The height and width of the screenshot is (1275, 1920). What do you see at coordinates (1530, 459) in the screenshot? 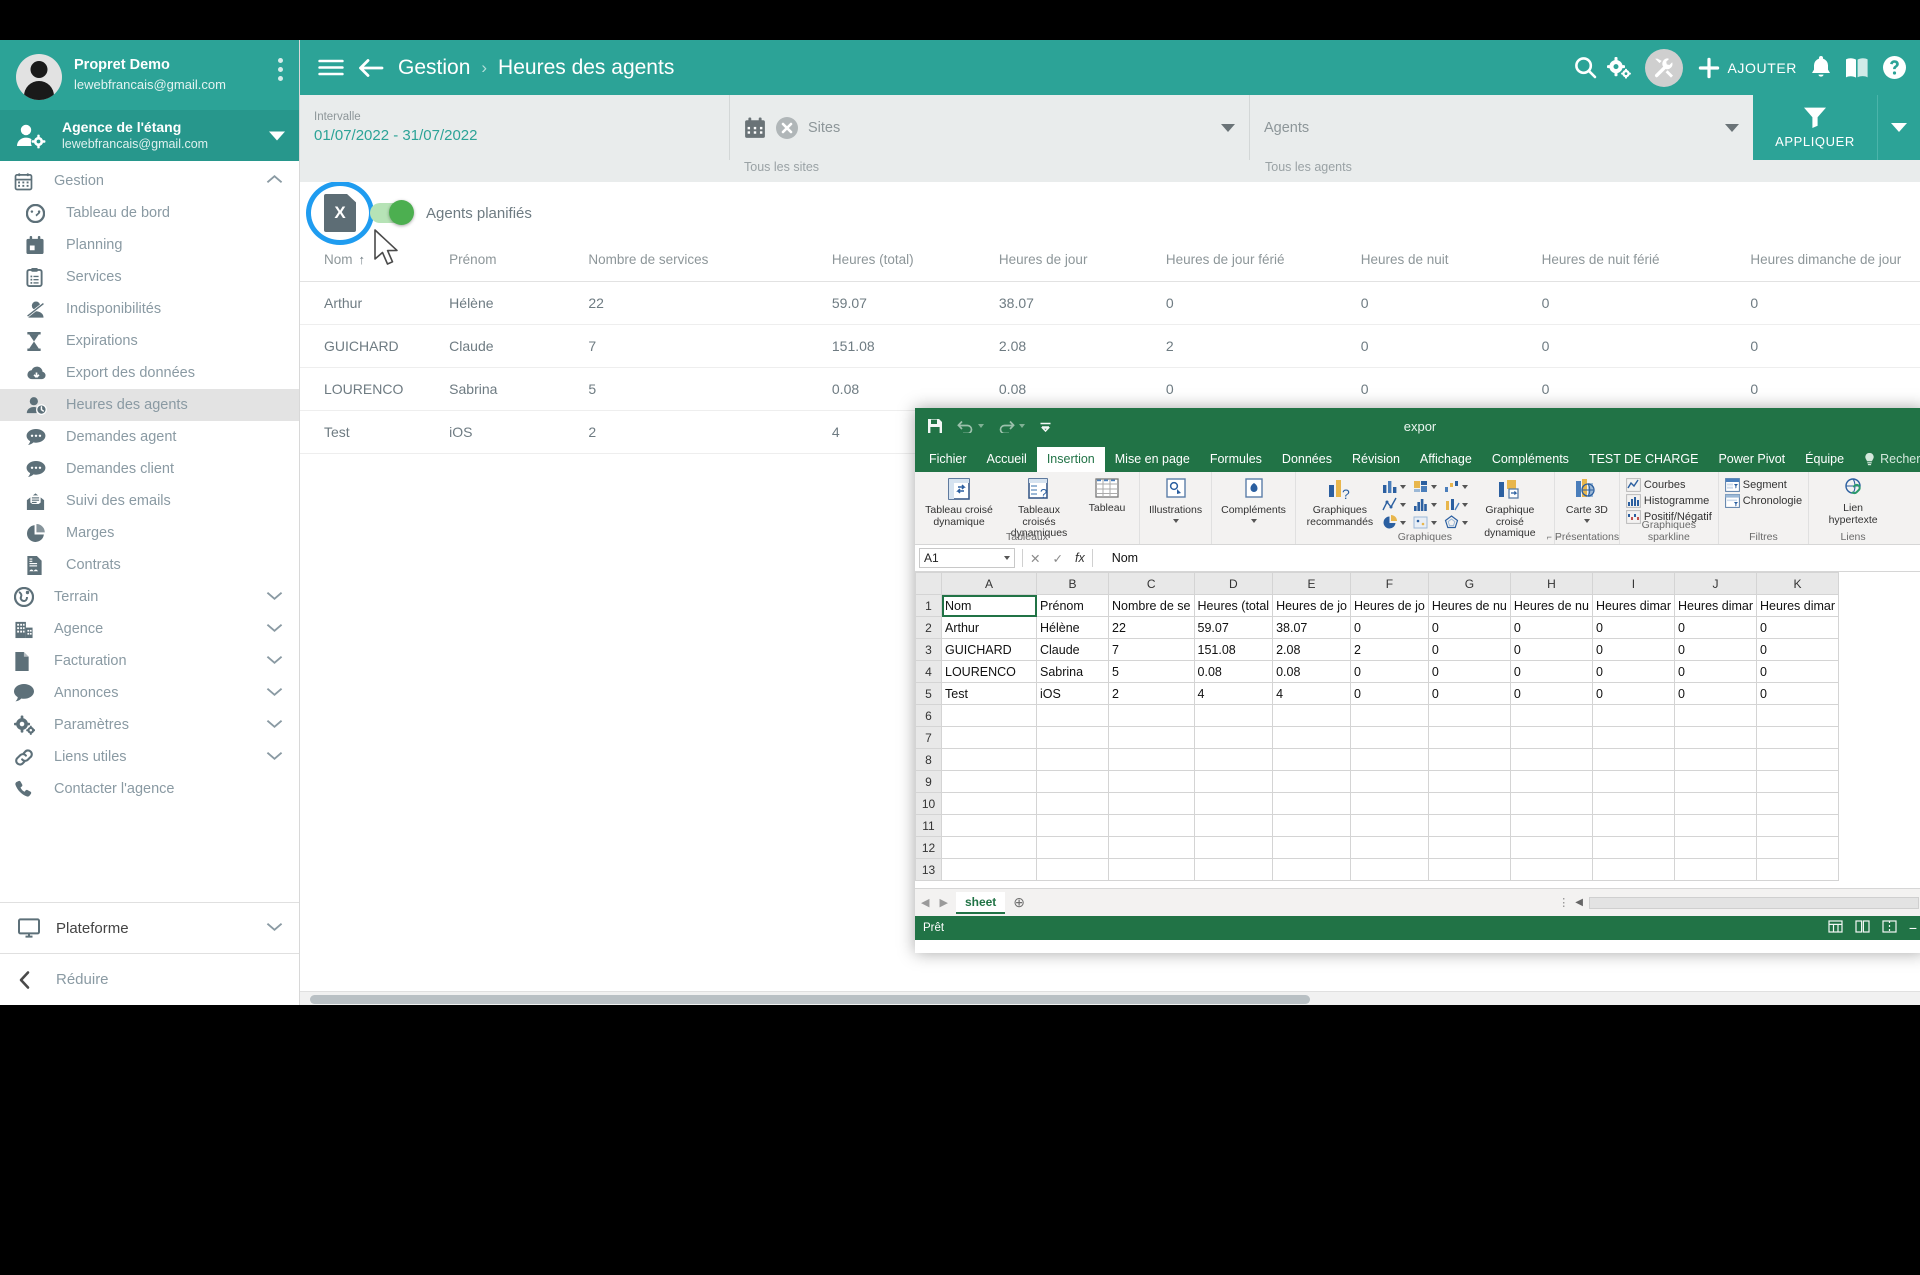
I see `tab-complements: Compléments` at bounding box center [1530, 459].